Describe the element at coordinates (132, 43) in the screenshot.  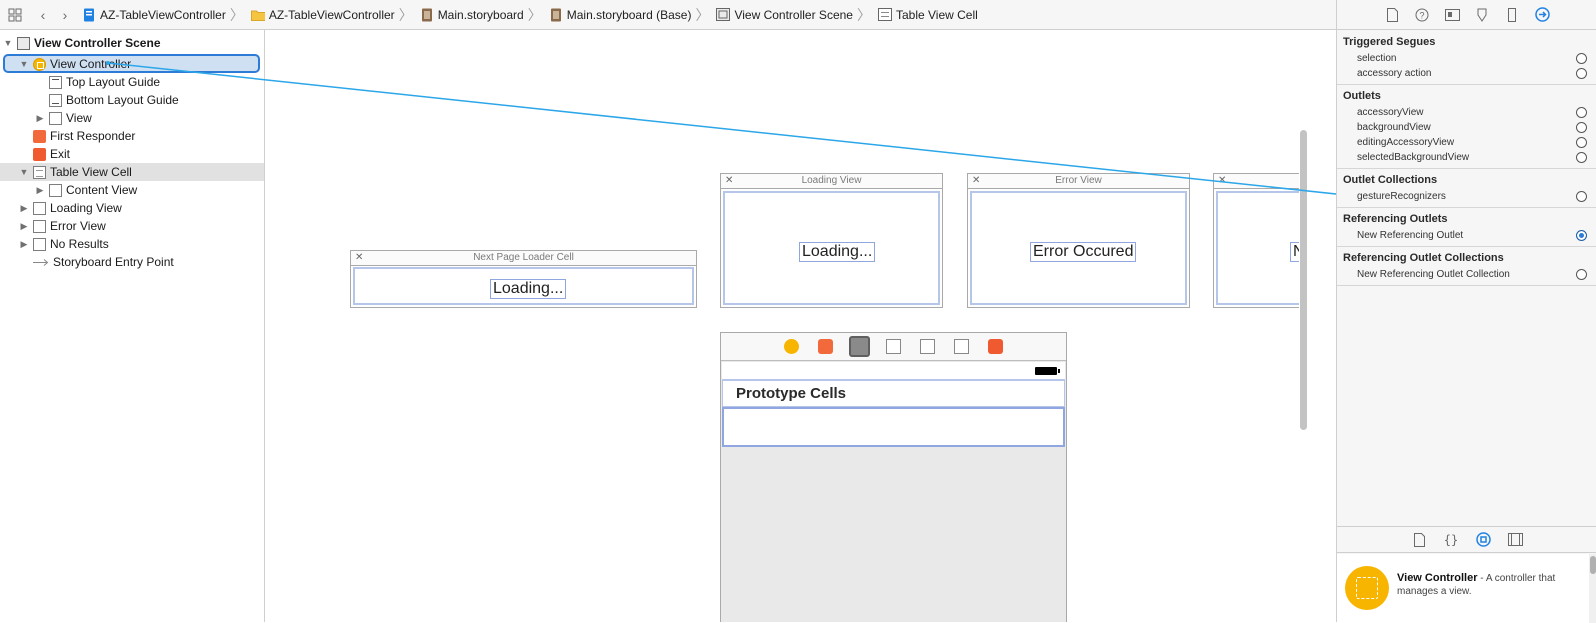
I see `outline-item-view-controller-scene: ▼ View Controller Scene` at that location.